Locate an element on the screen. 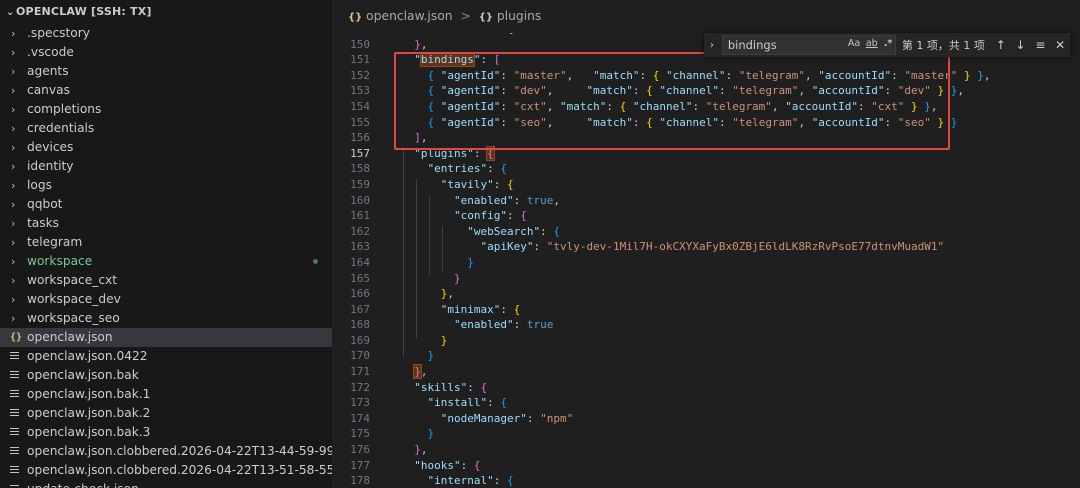 This screenshot has height=488, width=1080. tree-folder: › .vscode is located at coordinates (166, 52).